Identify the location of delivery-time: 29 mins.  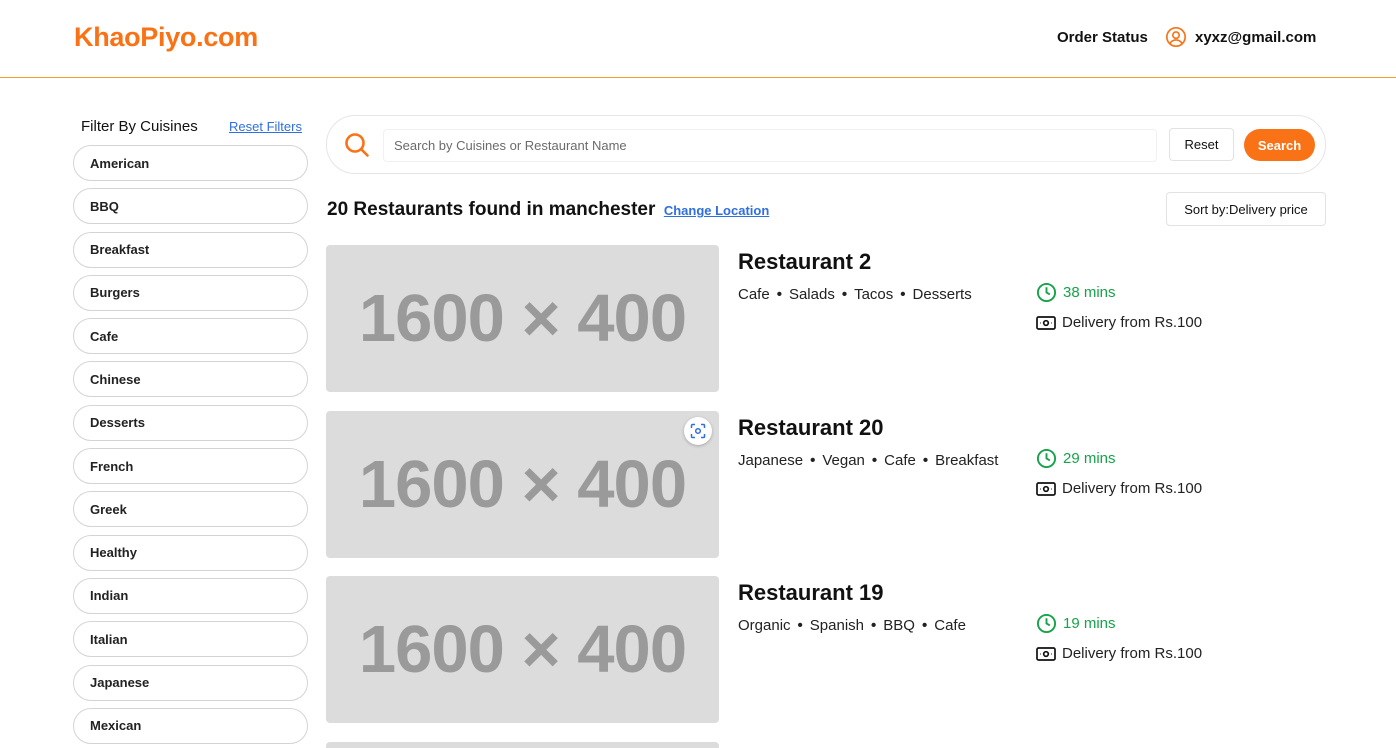
(1076, 458).